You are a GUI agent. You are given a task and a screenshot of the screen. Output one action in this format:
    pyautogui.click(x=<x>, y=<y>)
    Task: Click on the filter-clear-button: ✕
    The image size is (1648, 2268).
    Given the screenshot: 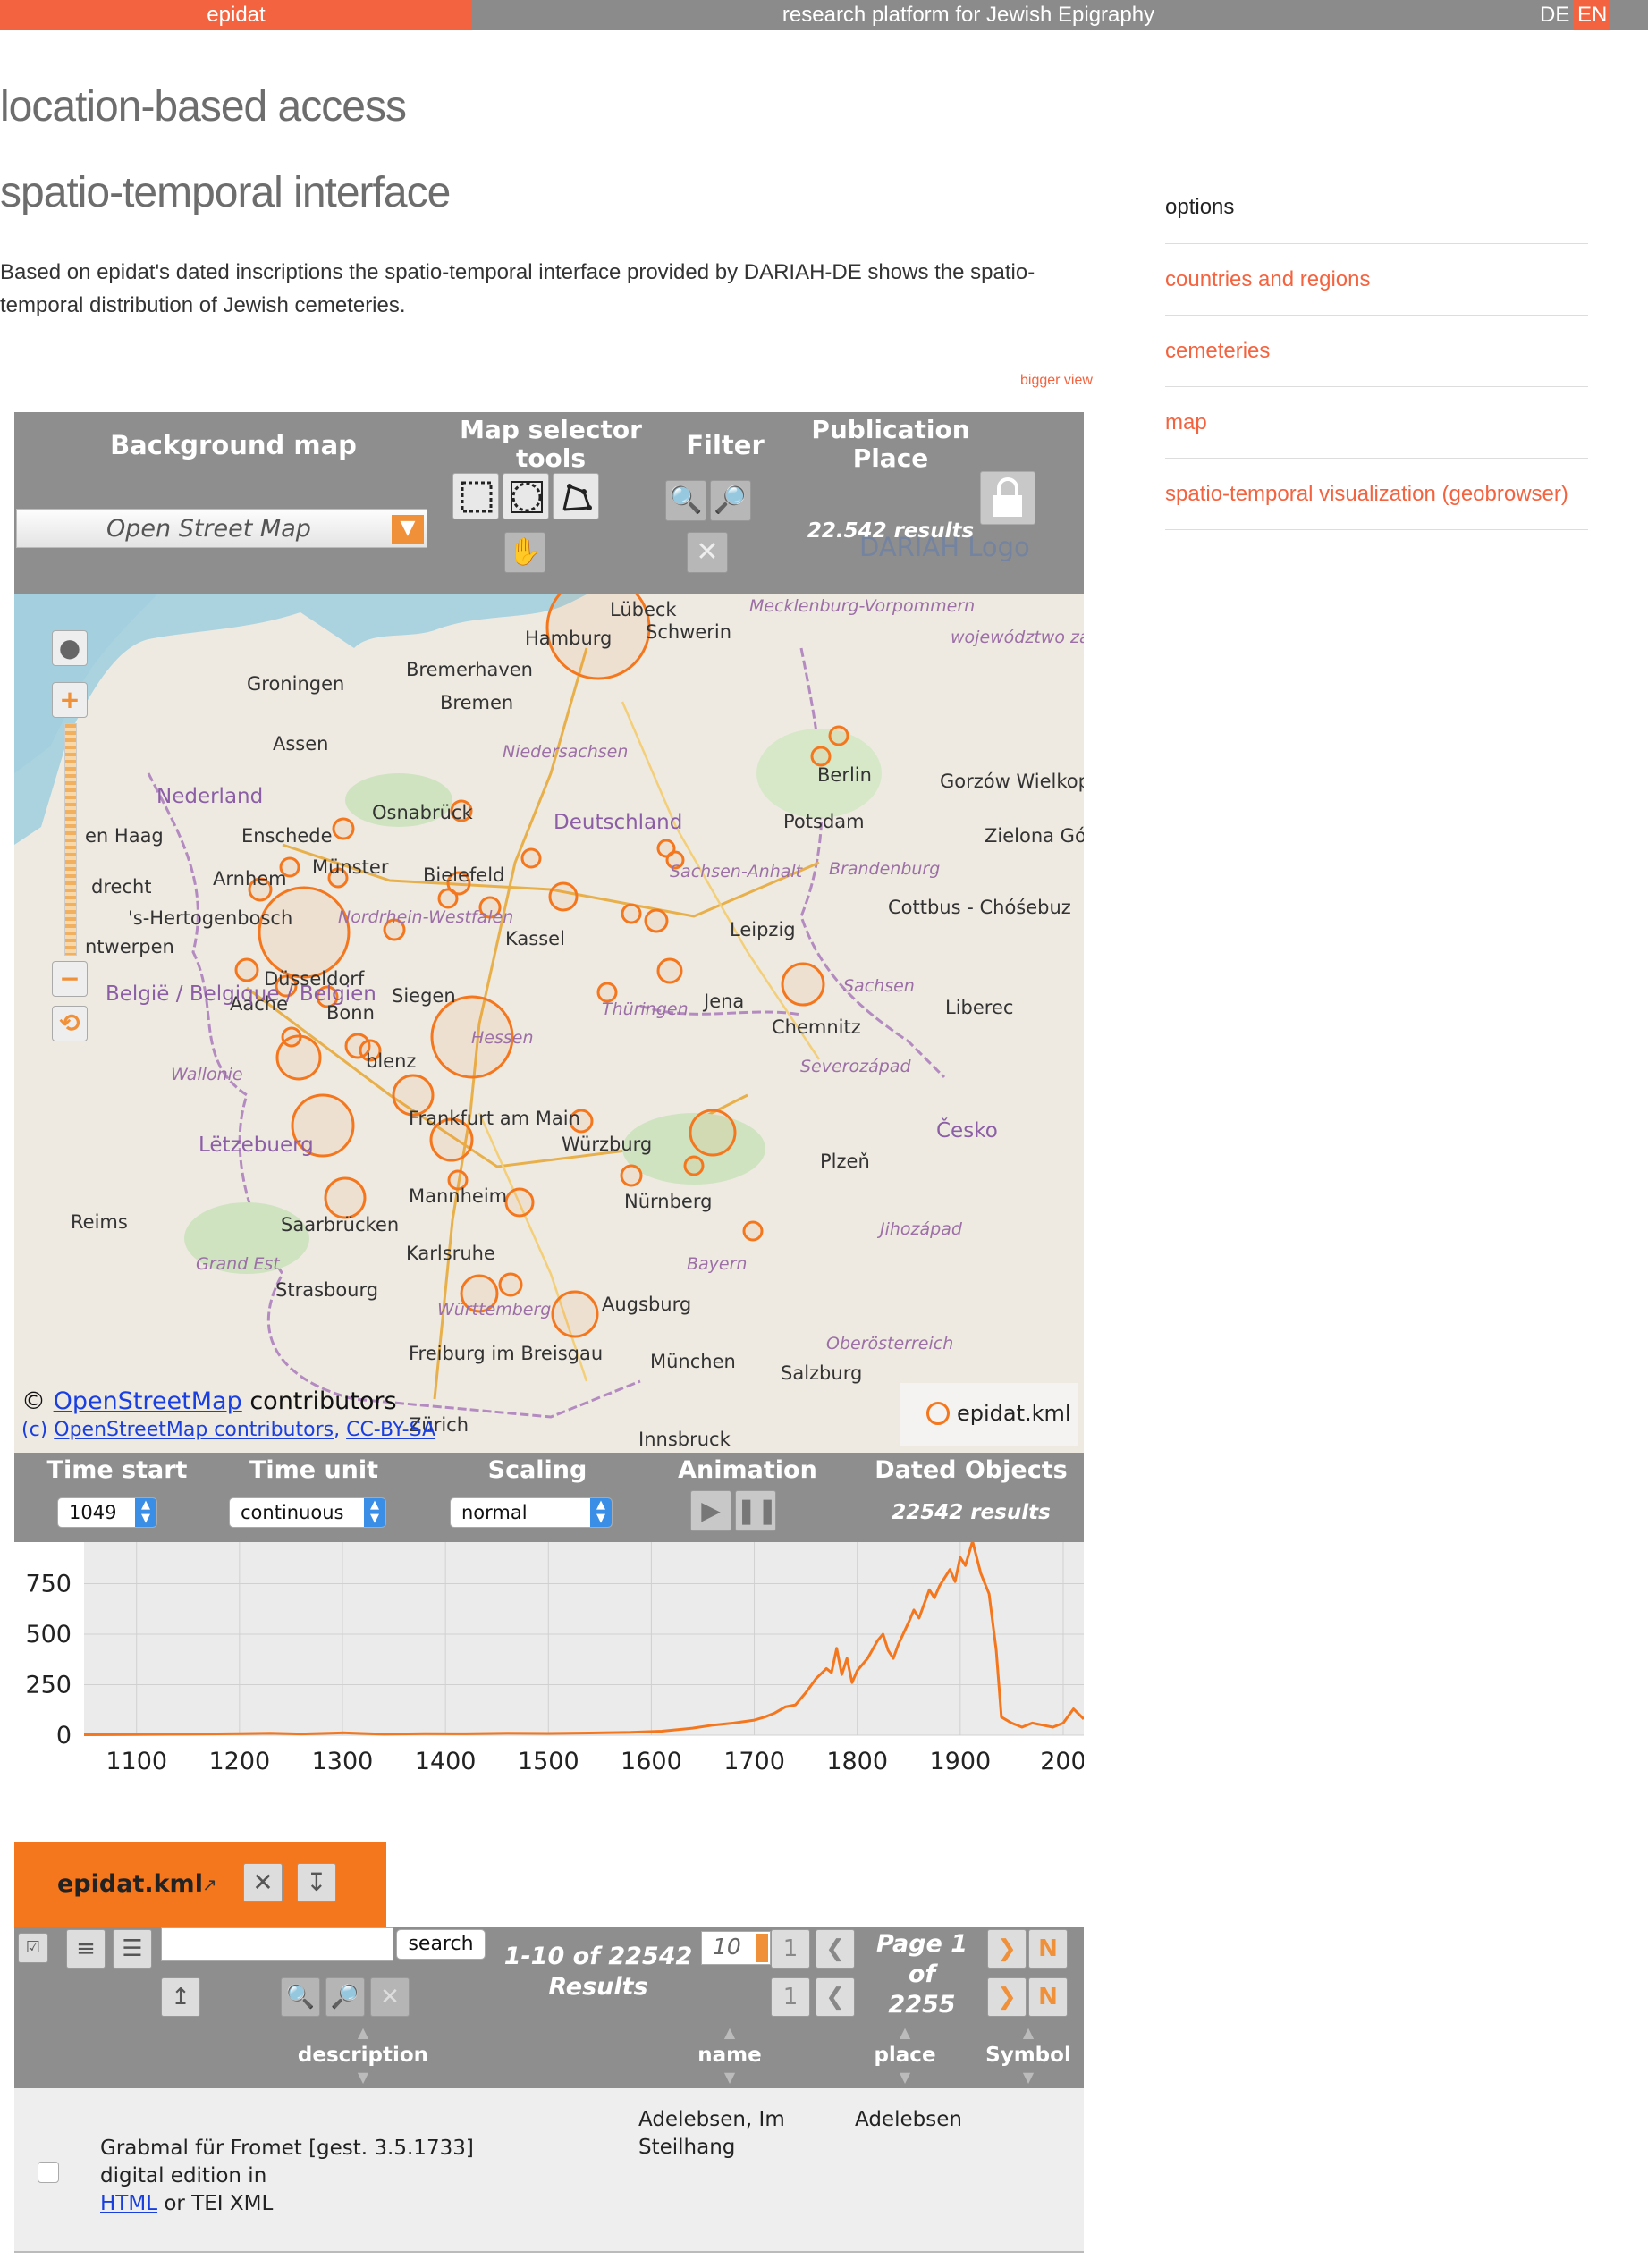 What is the action you would take?
    pyautogui.click(x=708, y=552)
    